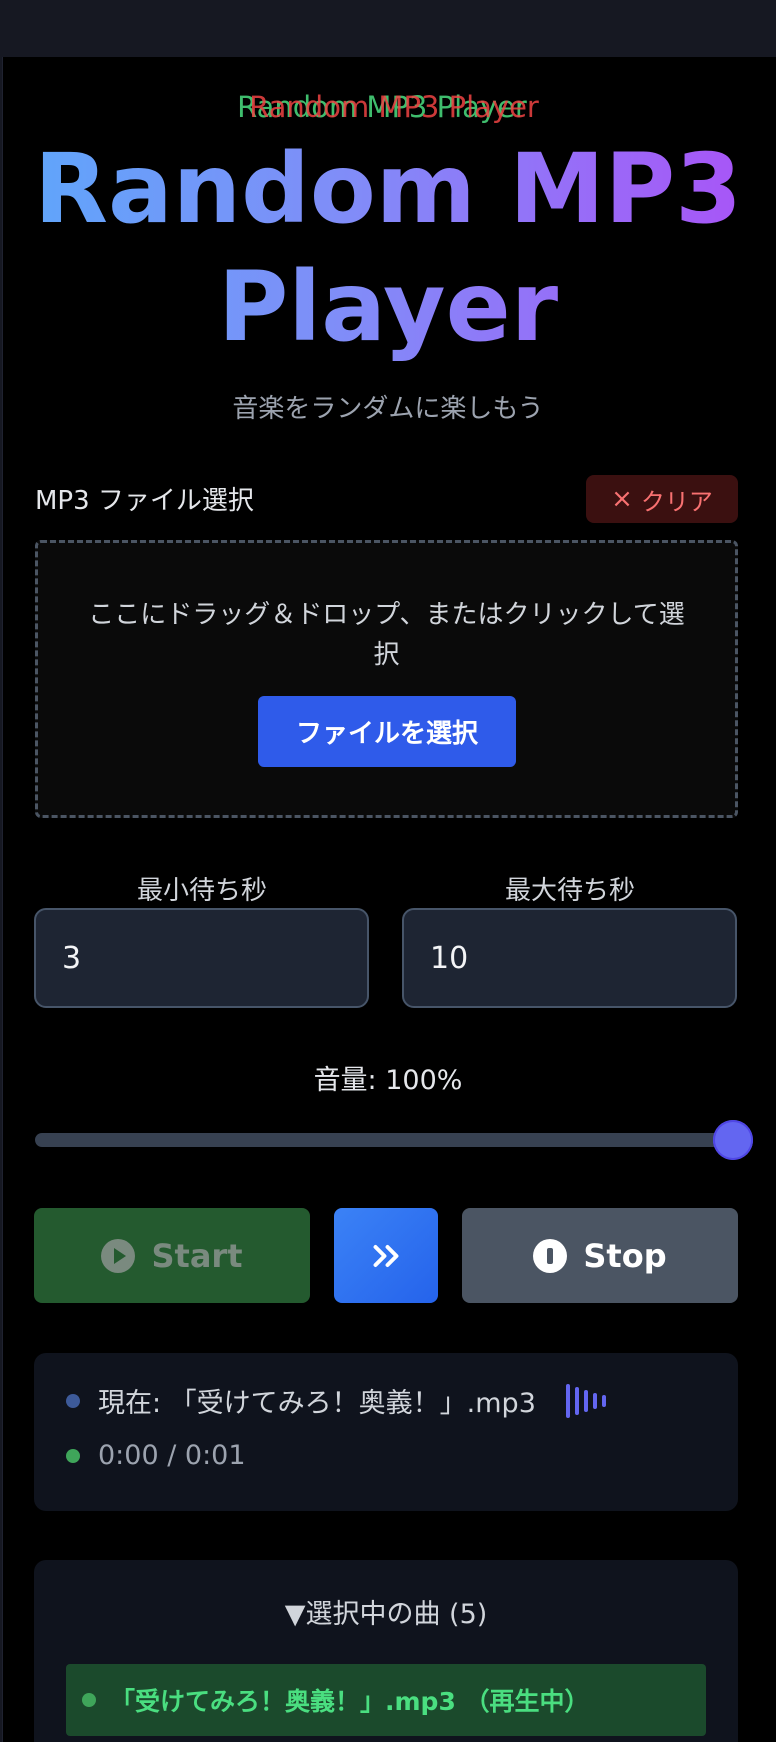 The image size is (776, 1742). I want to click on select-file-button: ファイルを選択, so click(387, 731).